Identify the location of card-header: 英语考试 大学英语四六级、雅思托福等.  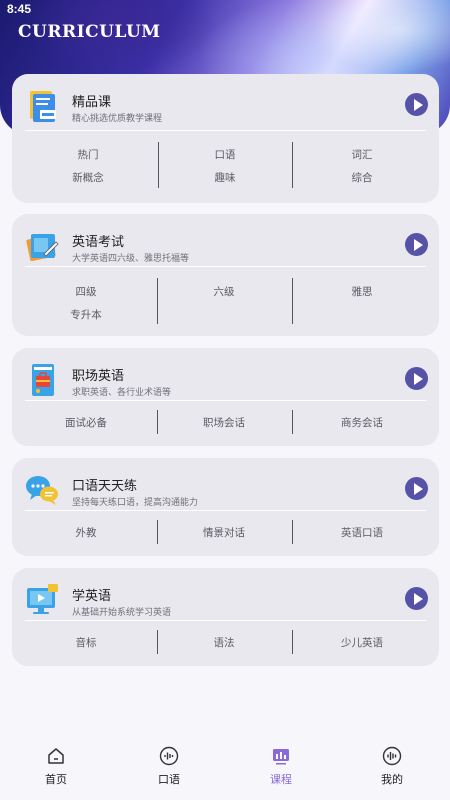
(225, 242).